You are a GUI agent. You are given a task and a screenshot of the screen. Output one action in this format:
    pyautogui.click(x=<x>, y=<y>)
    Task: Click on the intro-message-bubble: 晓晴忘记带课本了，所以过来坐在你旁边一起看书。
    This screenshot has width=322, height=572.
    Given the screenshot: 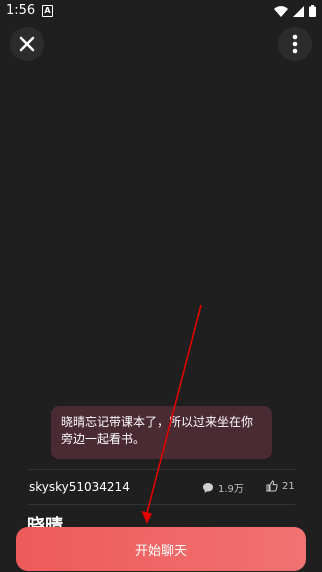 What is the action you would take?
    pyautogui.click(x=161, y=432)
    